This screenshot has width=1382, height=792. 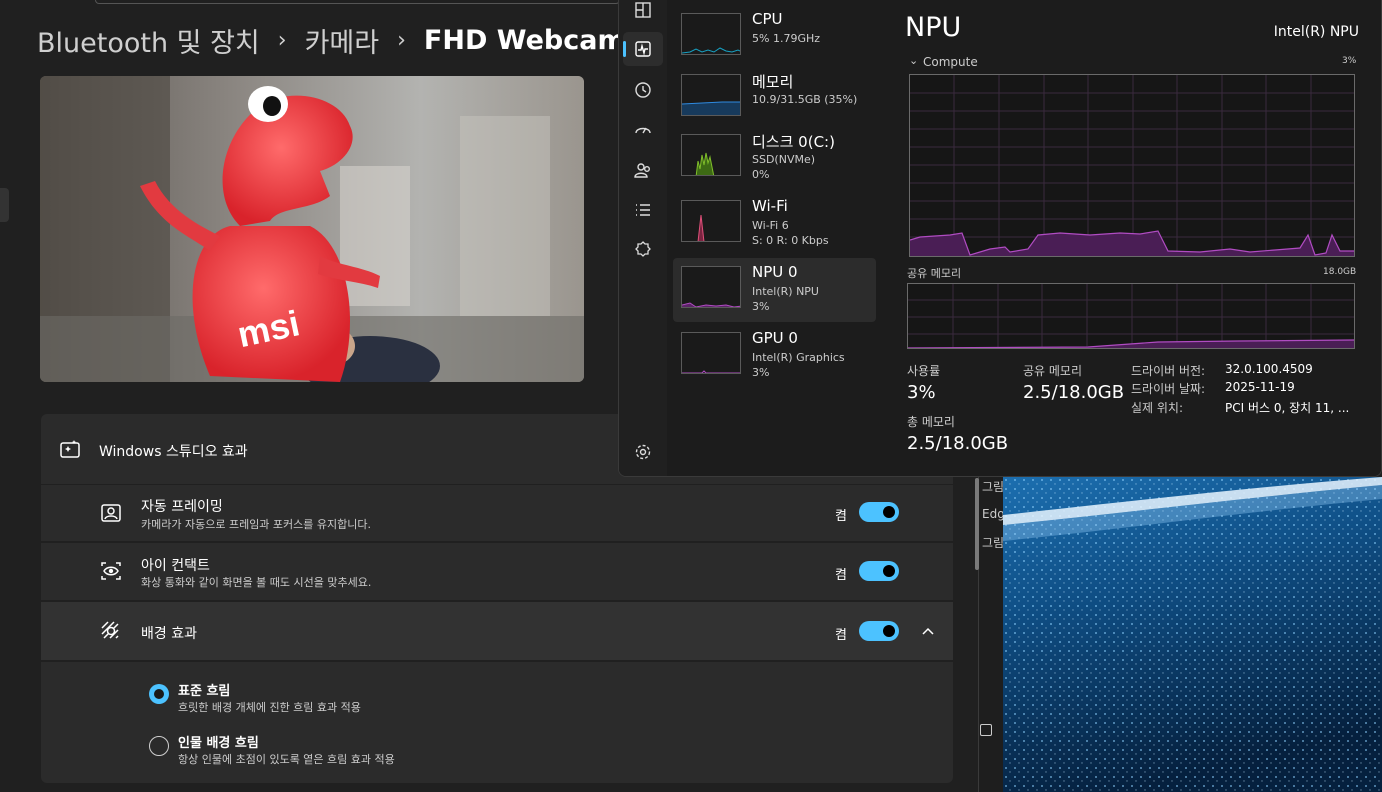 I want to click on auto-framing-state: 켬, so click(x=841, y=516).